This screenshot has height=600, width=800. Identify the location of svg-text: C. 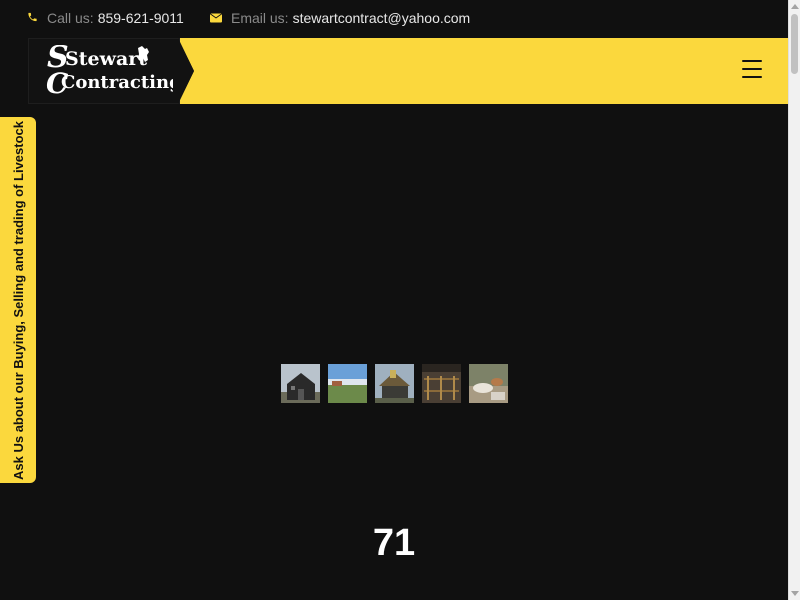
(57, 82).